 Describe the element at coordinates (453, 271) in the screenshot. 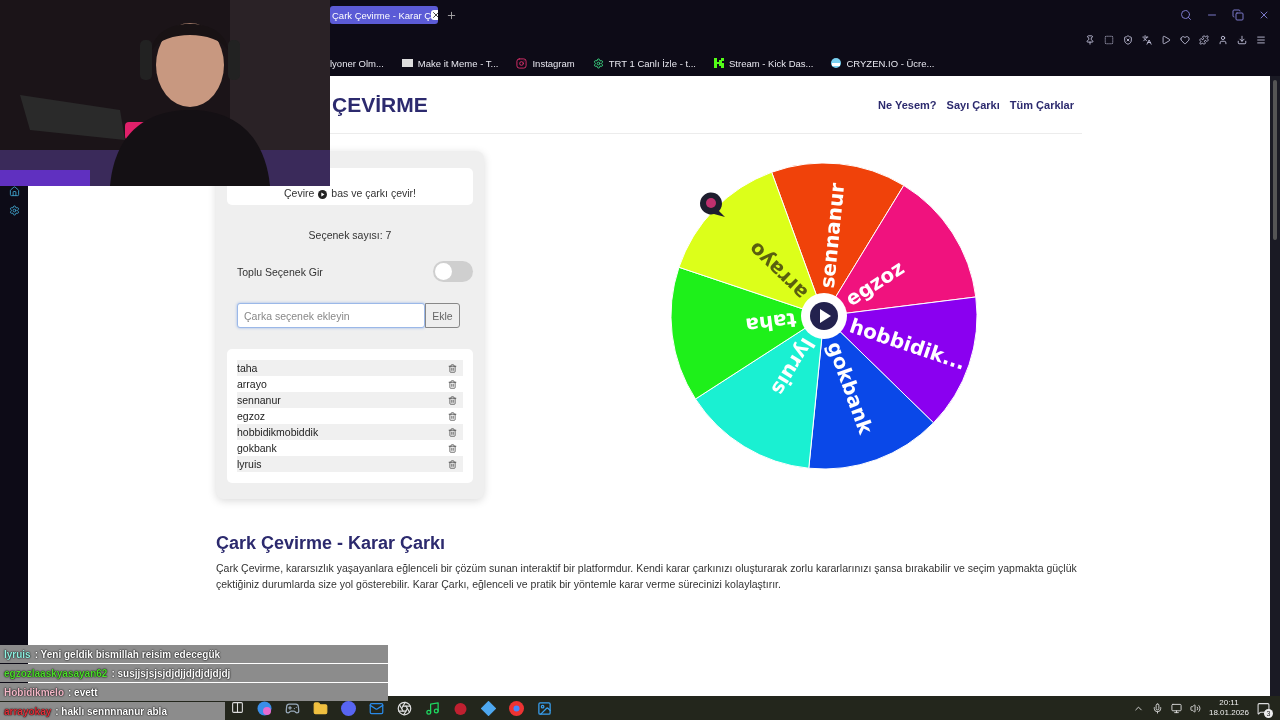

I see `bulk-toggle` at that location.